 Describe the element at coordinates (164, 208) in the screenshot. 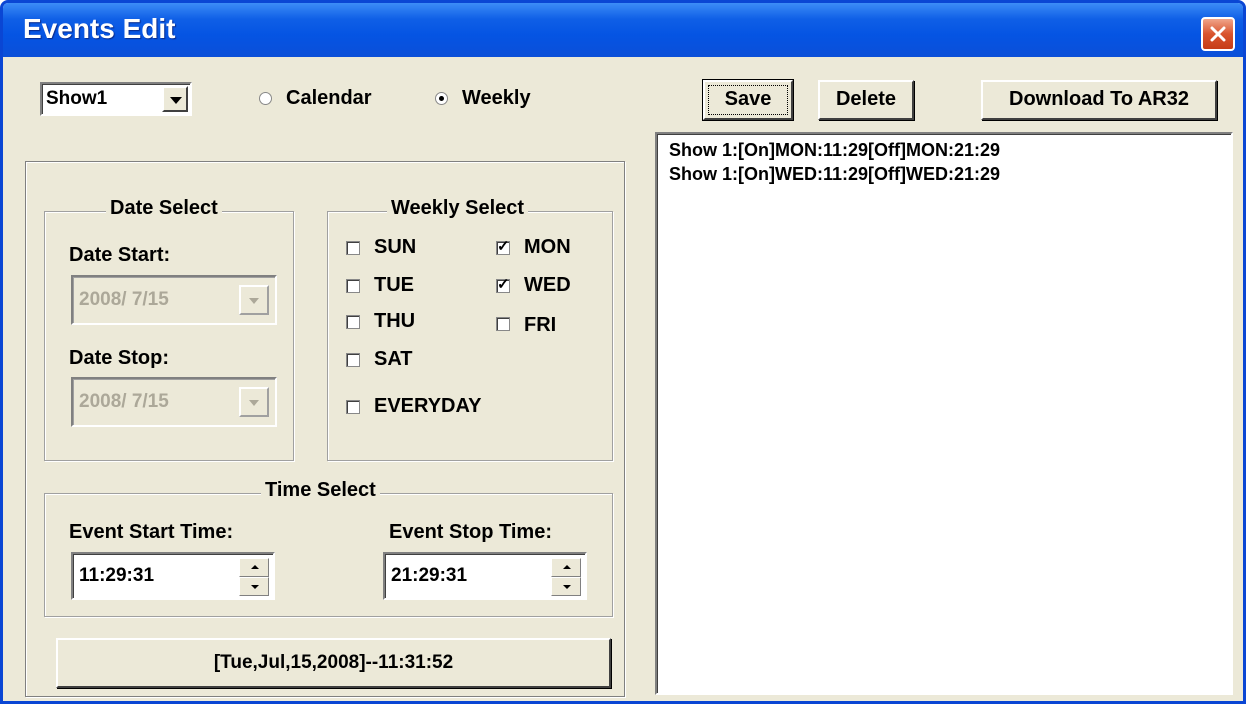

I see `date-select-legend: Date Select` at that location.